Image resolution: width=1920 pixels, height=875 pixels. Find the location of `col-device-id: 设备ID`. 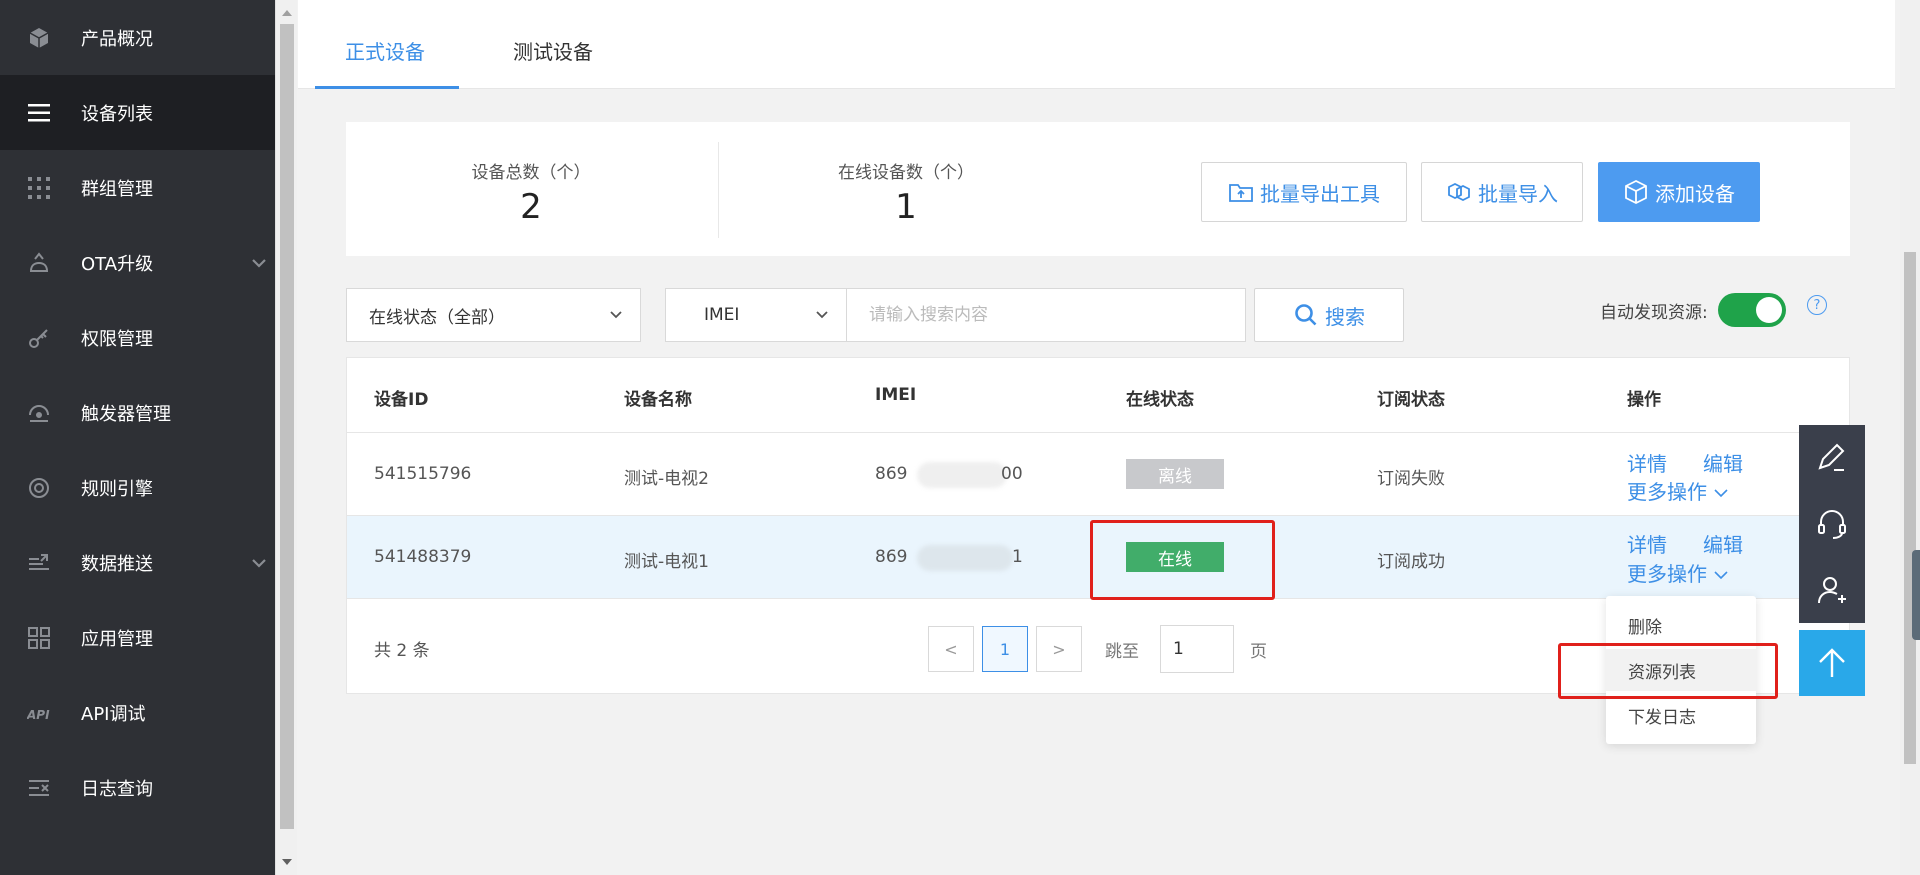

col-device-id: 设备ID is located at coordinates (401, 400).